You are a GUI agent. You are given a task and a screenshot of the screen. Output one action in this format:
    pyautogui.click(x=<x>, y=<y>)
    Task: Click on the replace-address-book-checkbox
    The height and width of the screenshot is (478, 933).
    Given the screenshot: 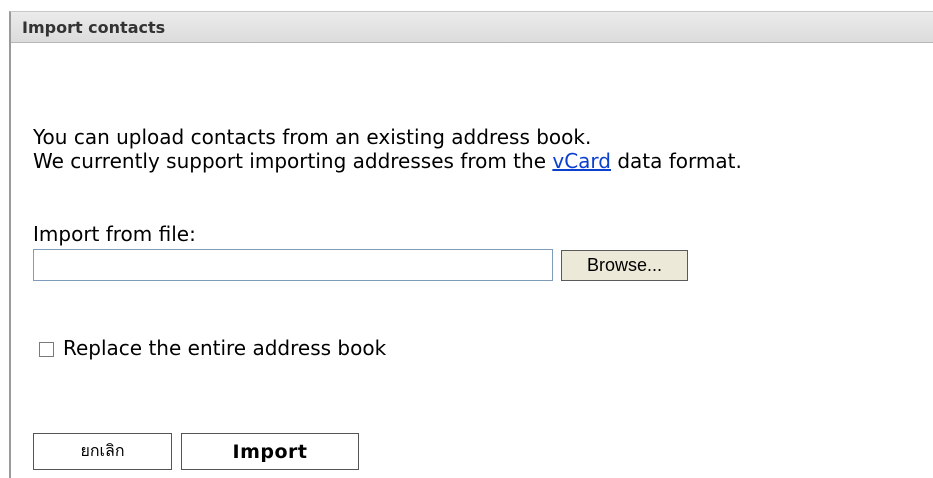 What is the action you would take?
    pyautogui.click(x=46, y=349)
    